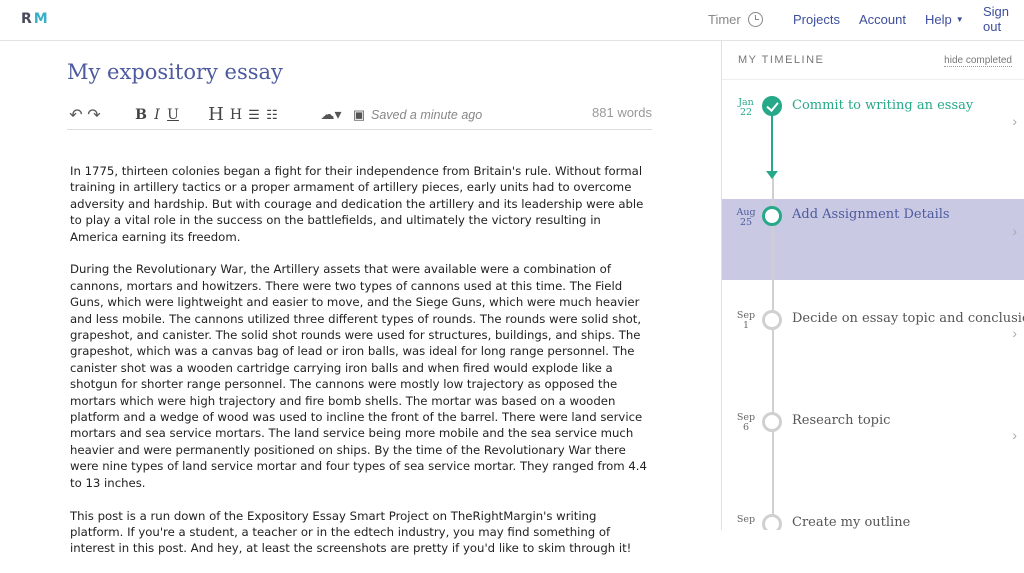 The width and height of the screenshot is (1024, 573). What do you see at coordinates (1003, 19) in the screenshot?
I see `nav-signout-link: Sign out` at bounding box center [1003, 19].